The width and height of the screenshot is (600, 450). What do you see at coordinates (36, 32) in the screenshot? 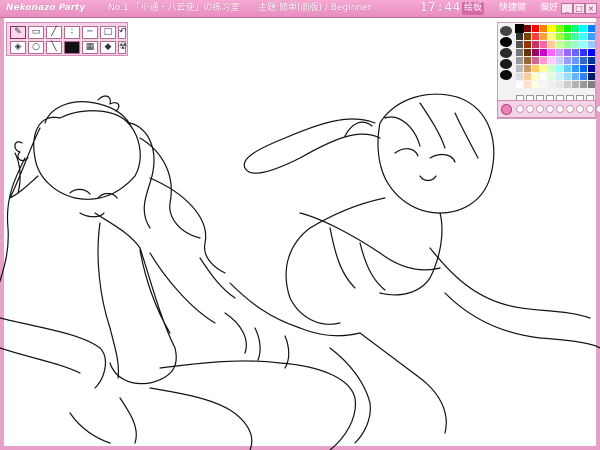
I see `eraser-icon: ▭` at bounding box center [36, 32].